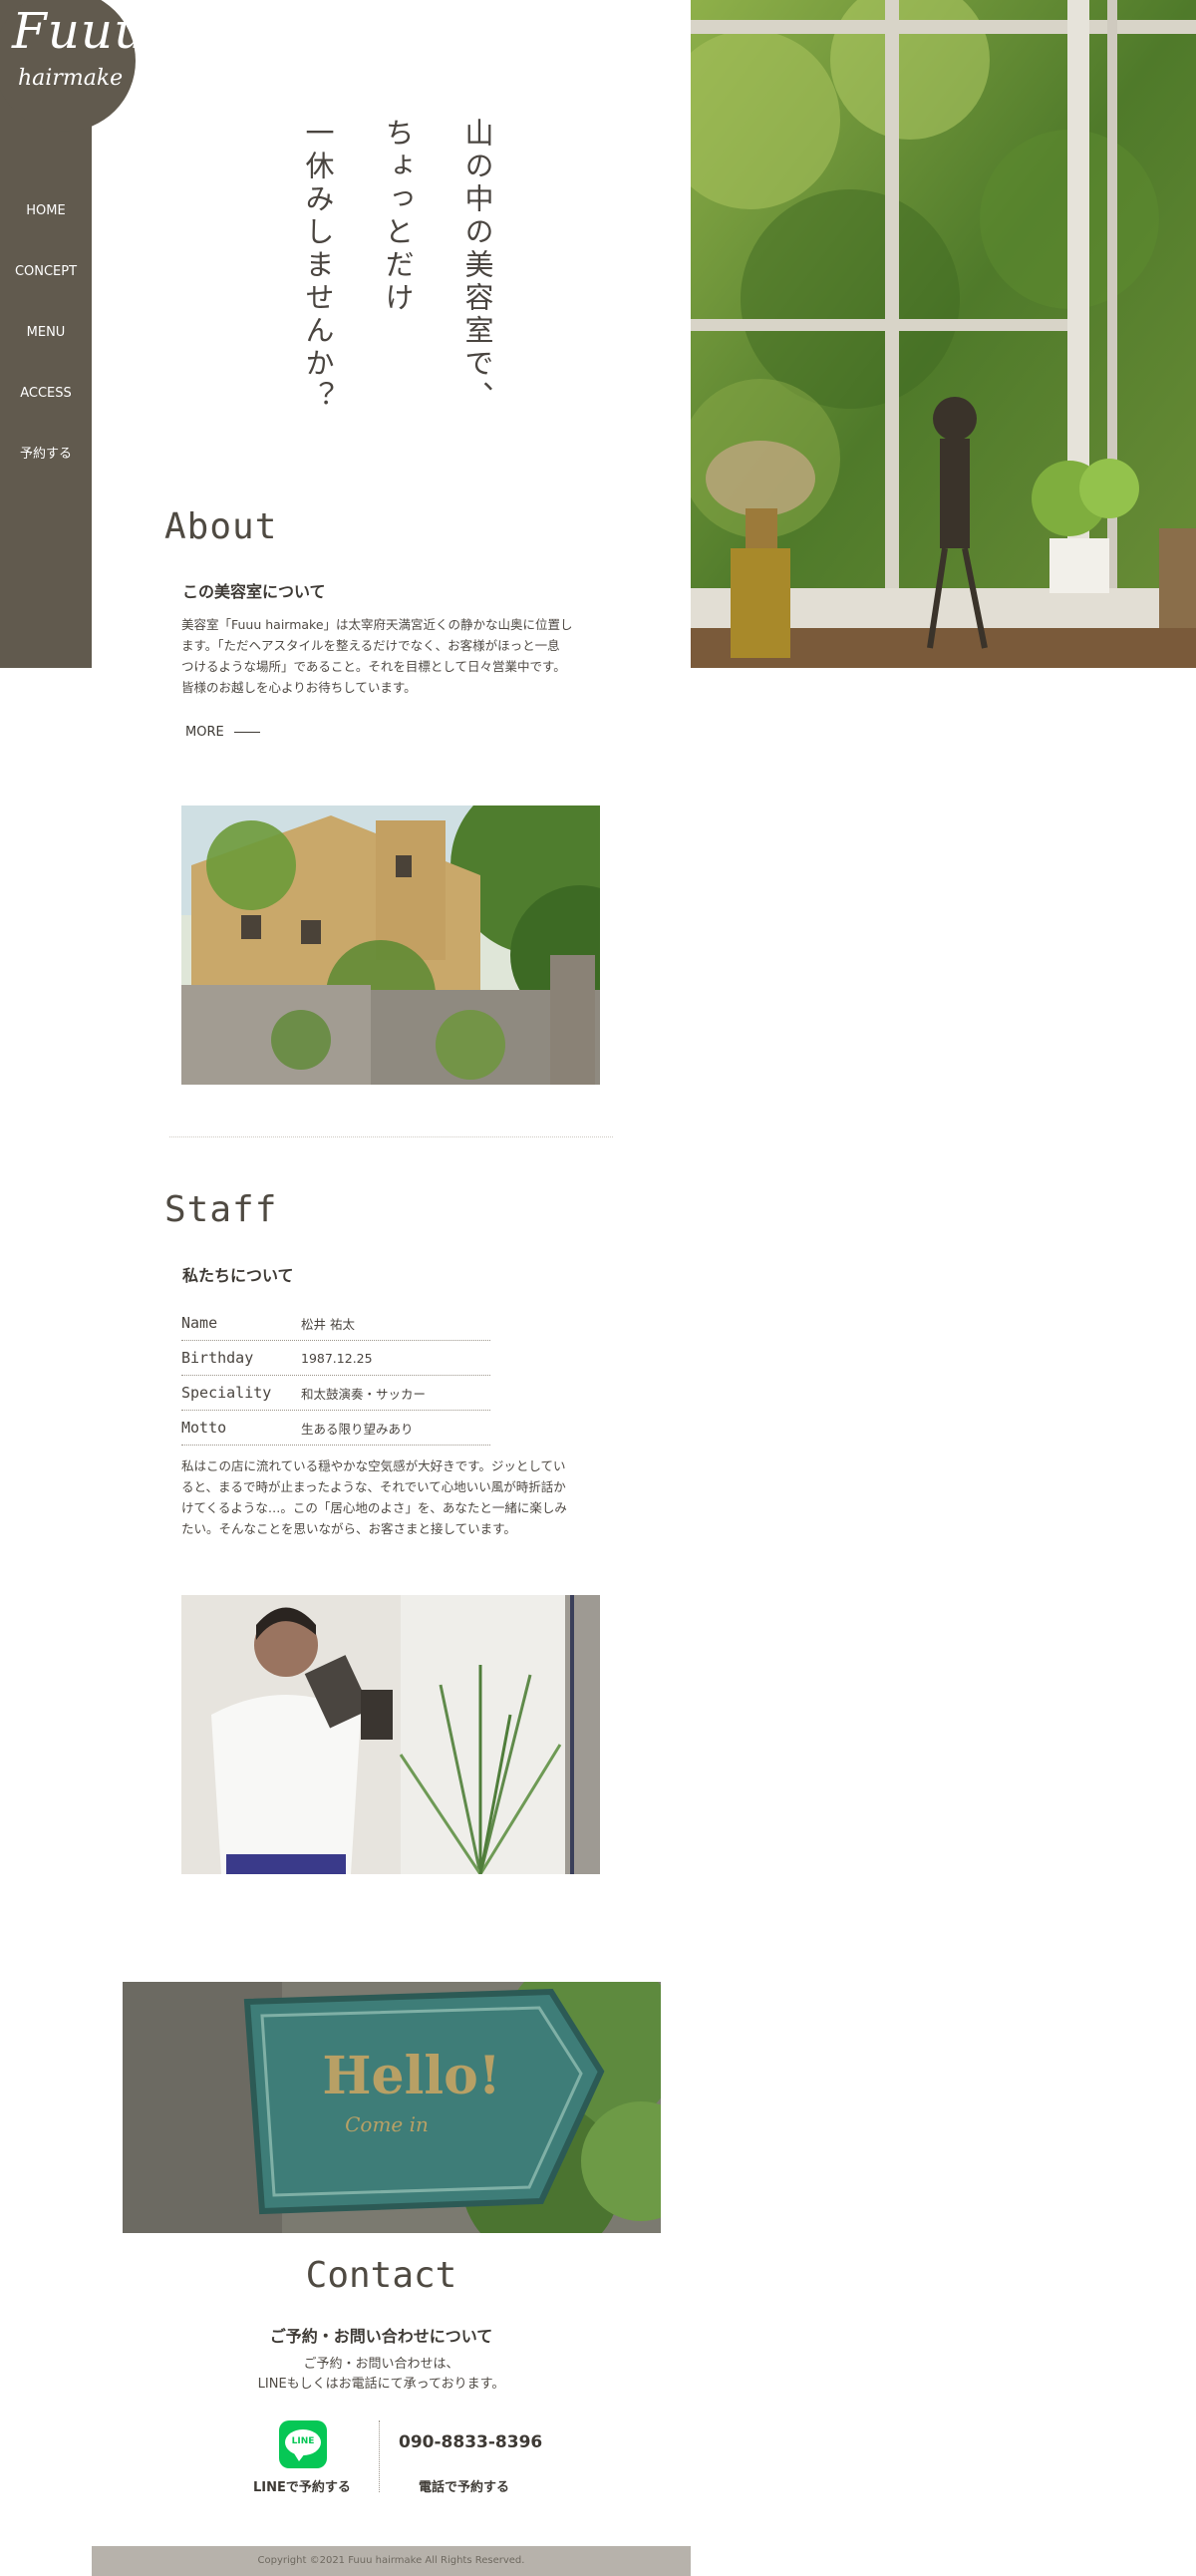 Image resolution: width=1196 pixels, height=2576 pixels. What do you see at coordinates (328, 1324) in the screenshot?
I see `profile-value: 松井 祐太` at bounding box center [328, 1324].